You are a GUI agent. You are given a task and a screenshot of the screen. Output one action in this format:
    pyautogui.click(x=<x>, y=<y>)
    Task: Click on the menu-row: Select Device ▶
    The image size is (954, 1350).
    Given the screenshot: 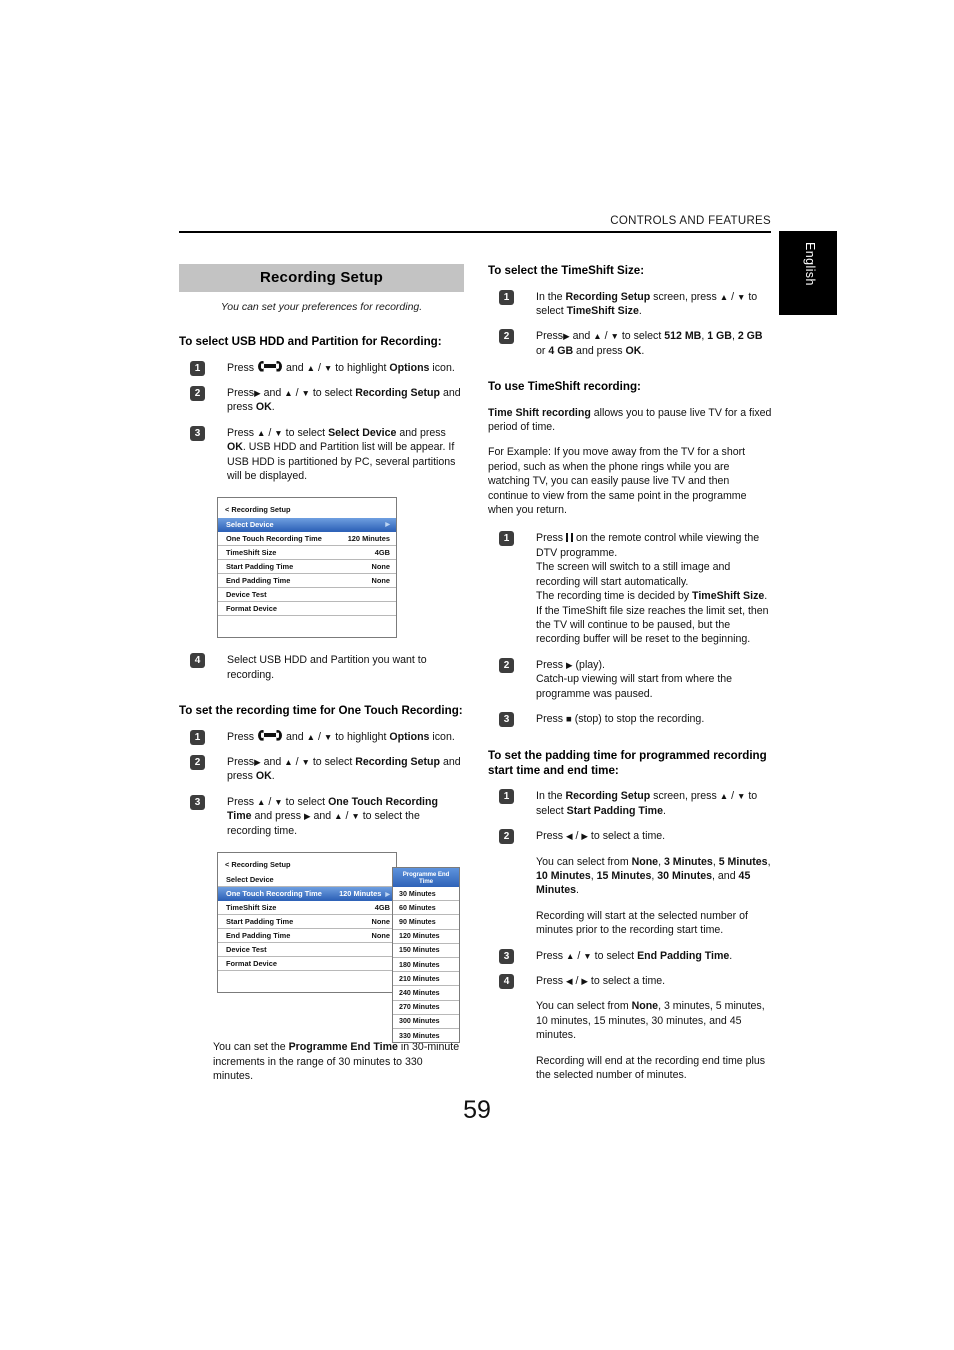 What is the action you would take?
    pyautogui.click(x=307, y=525)
    